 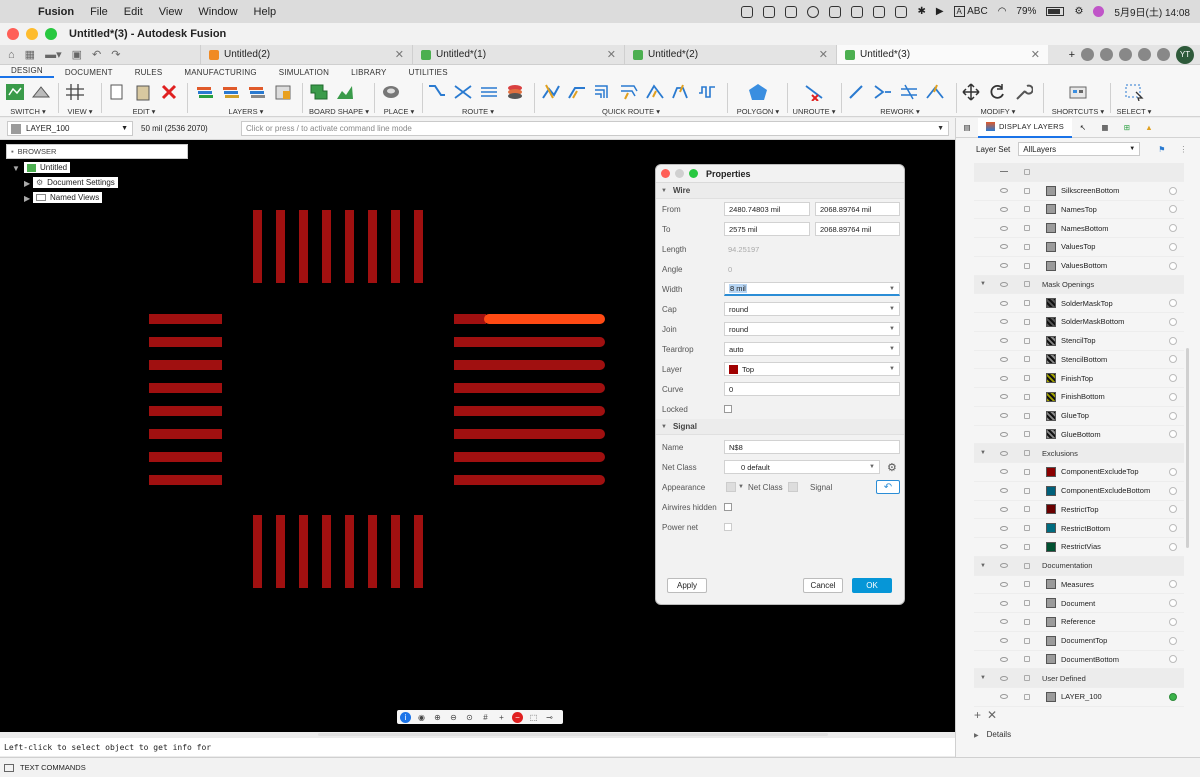 What do you see at coordinates (1183, 149) in the screenshot?
I see `more-icon: ⋮` at bounding box center [1183, 149].